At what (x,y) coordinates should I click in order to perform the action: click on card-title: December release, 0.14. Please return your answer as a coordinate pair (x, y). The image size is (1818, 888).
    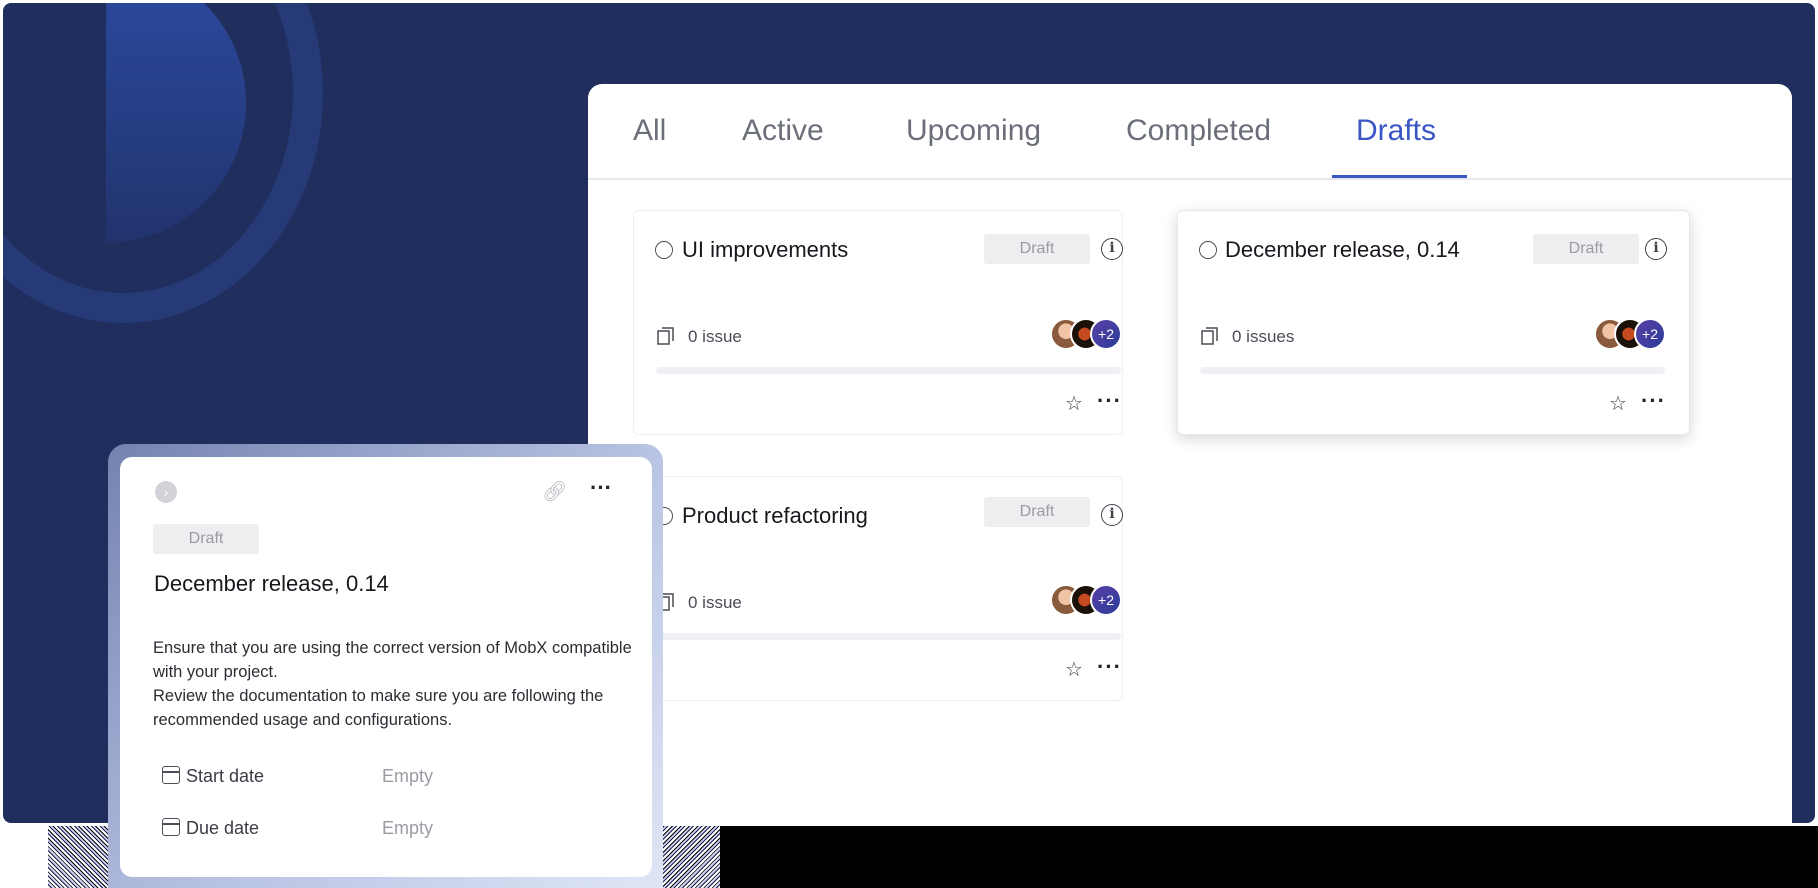
    Looking at the image, I should click on (1342, 249).